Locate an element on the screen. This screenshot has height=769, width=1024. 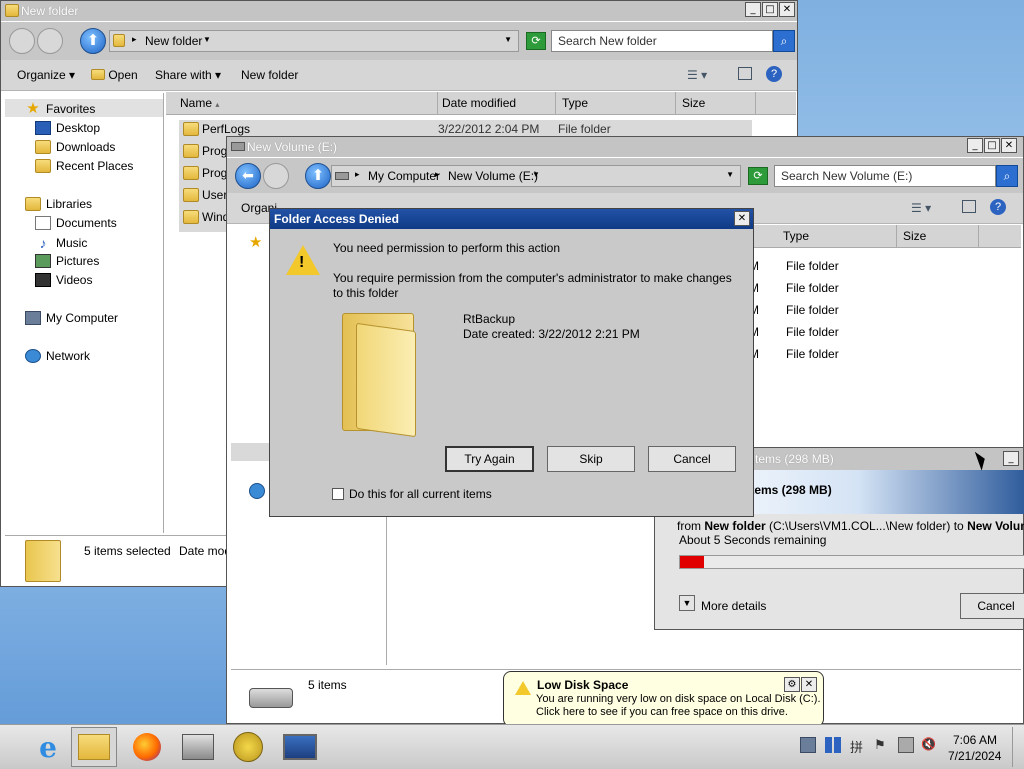
column-date-modified: Date modified is located at coordinates (496, 103).